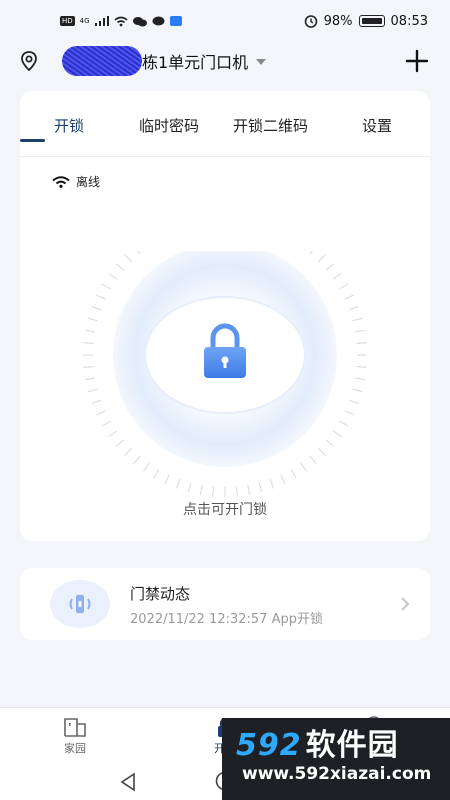 The height and width of the screenshot is (800, 450). Describe the element at coordinates (226, 619) in the screenshot. I see `activity-detail: 2022/11/22 12:32:57 App开锁` at that location.